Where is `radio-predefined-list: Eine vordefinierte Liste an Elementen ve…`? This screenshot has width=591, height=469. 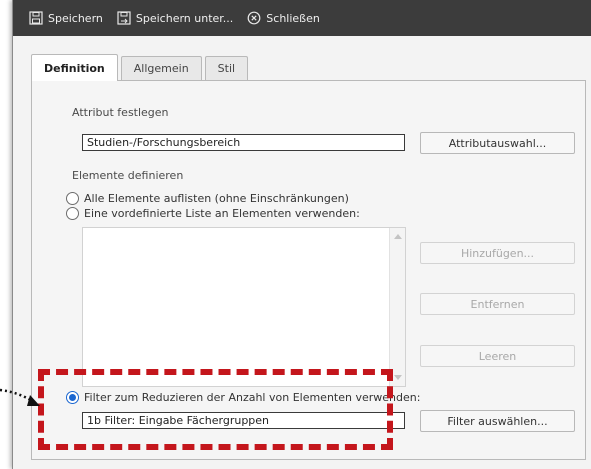 radio-predefined-list: Eine vordefinierte Liste an Elementen ve… is located at coordinates (213, 213).